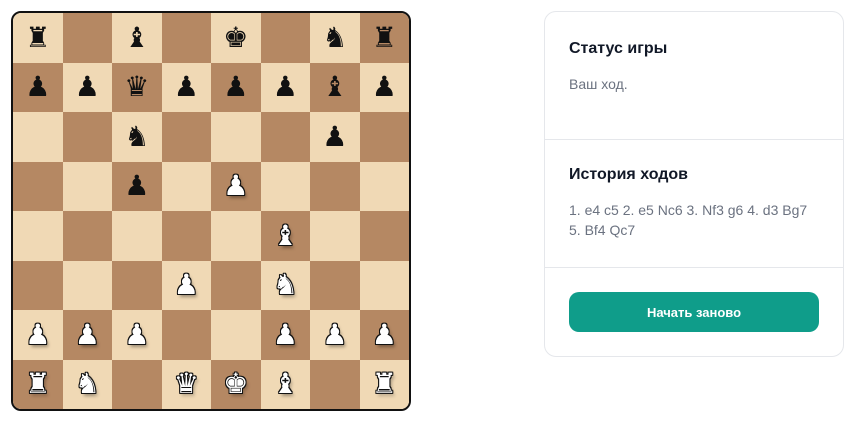 The width and height of the screenshot is (854, 421). What do you see at coordinates (38, 137) in the screenshot?
I see `square-a6` at bounding box center [38, 137].